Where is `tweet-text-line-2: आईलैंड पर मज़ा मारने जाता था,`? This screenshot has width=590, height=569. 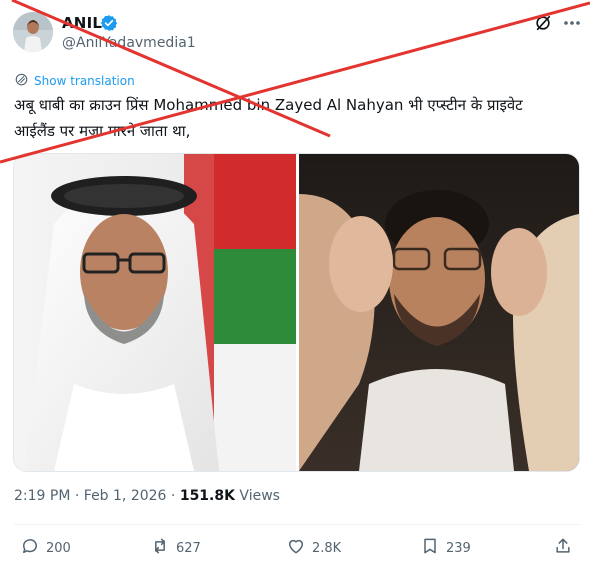 tweet-text-line-2: आईलैंड पर मज़ा मारने जाता था, is located at coordinates (102, 131).